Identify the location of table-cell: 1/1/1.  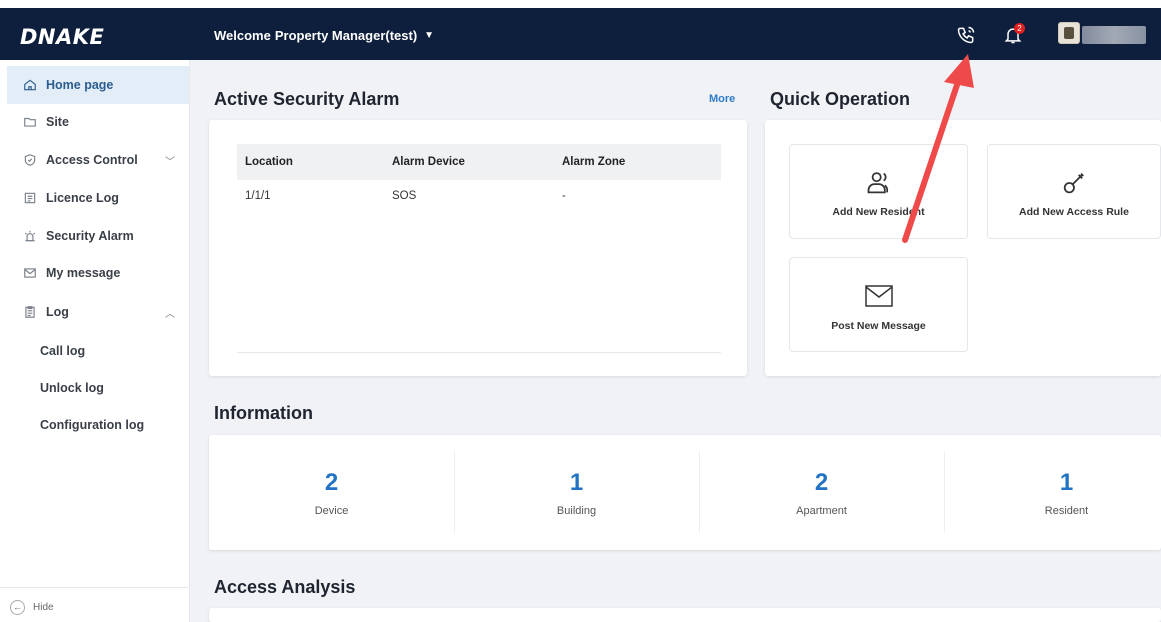
(258, 196).